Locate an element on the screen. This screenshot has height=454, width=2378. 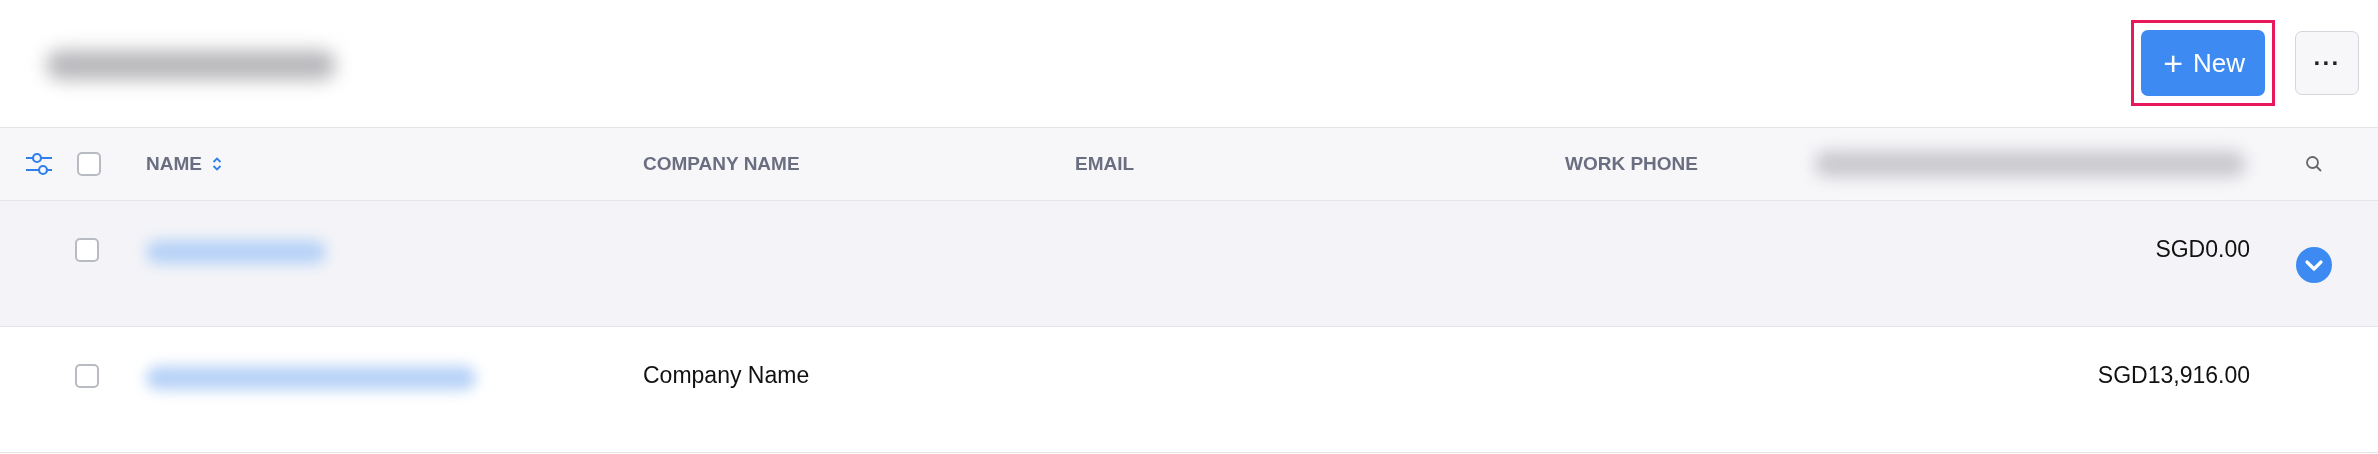
column-header: EMAIL is located at coordinates (1105, 164).